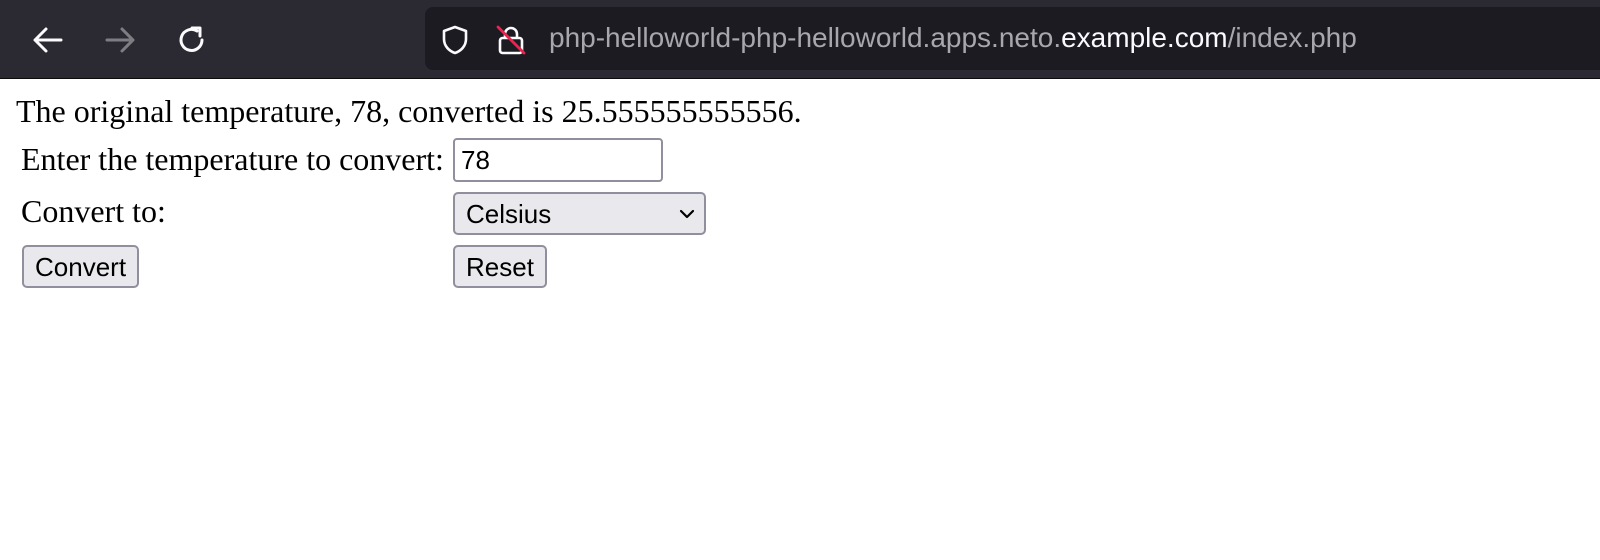  I want to click on reload-button, so click(192, 40).